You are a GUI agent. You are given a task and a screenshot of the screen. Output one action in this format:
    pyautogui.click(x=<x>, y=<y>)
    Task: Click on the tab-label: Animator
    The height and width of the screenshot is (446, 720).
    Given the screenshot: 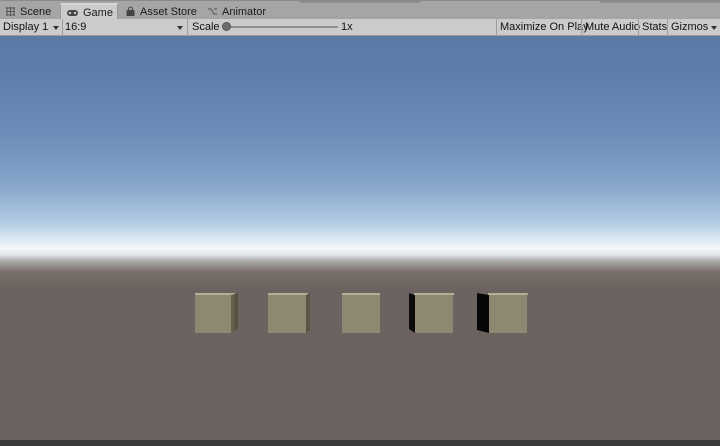 What is the action you would take?
    pyautogui.click(x=244, y=11)
    